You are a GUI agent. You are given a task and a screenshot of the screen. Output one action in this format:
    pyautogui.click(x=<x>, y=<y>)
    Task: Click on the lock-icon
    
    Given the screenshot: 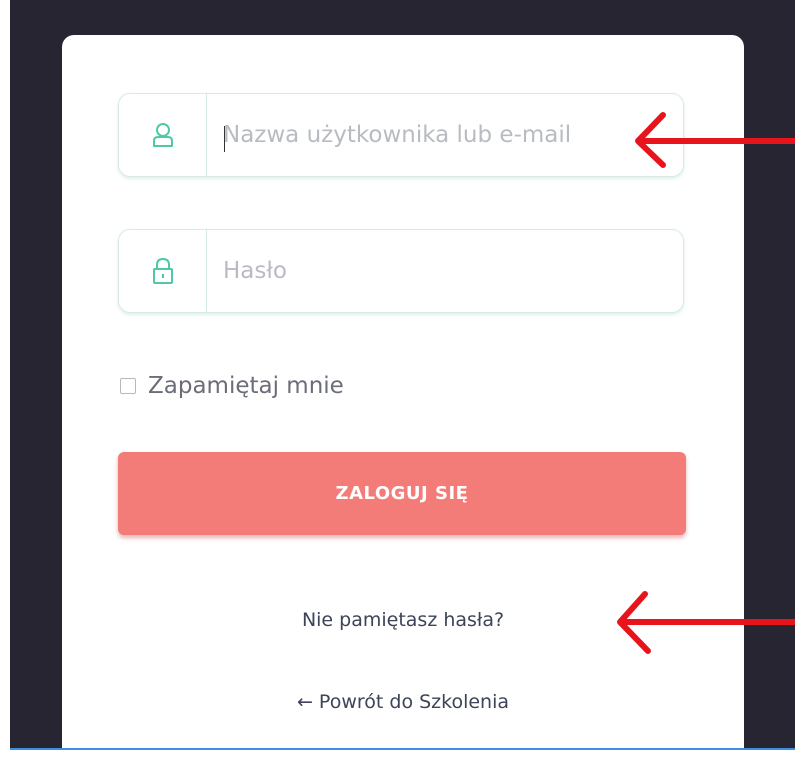 What is the action you would take?
    pyautogui.click(x=162, y=270)
    